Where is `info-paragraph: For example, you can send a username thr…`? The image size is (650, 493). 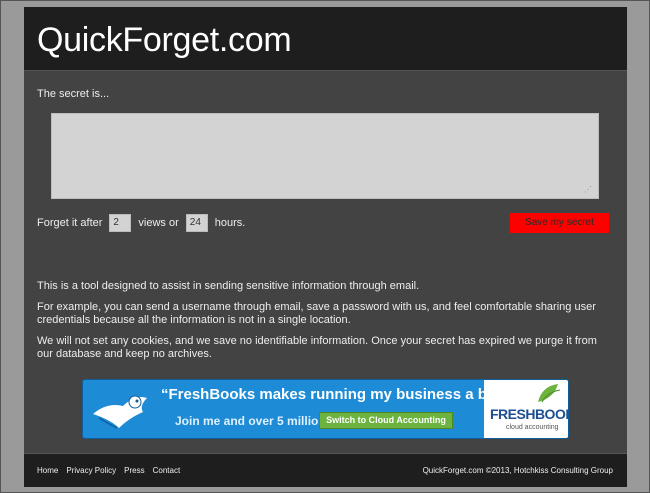 info-paragraph: For example, you can send a username thr… is located at coordinates (316, 313).